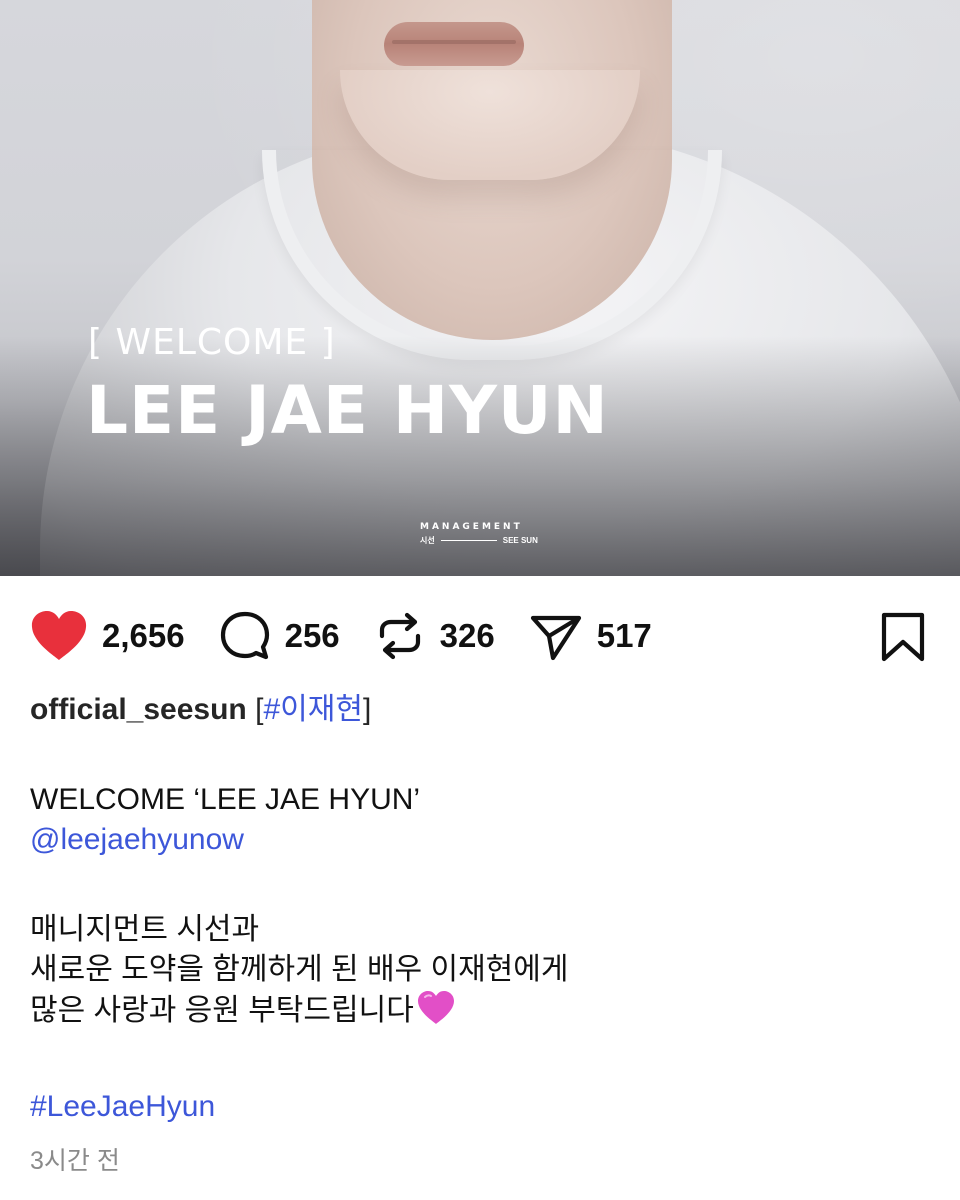  What do you see at coordinates (434, 636) in the screenshot?
I see `repost-button: 326` at bounding box center [434, 636].